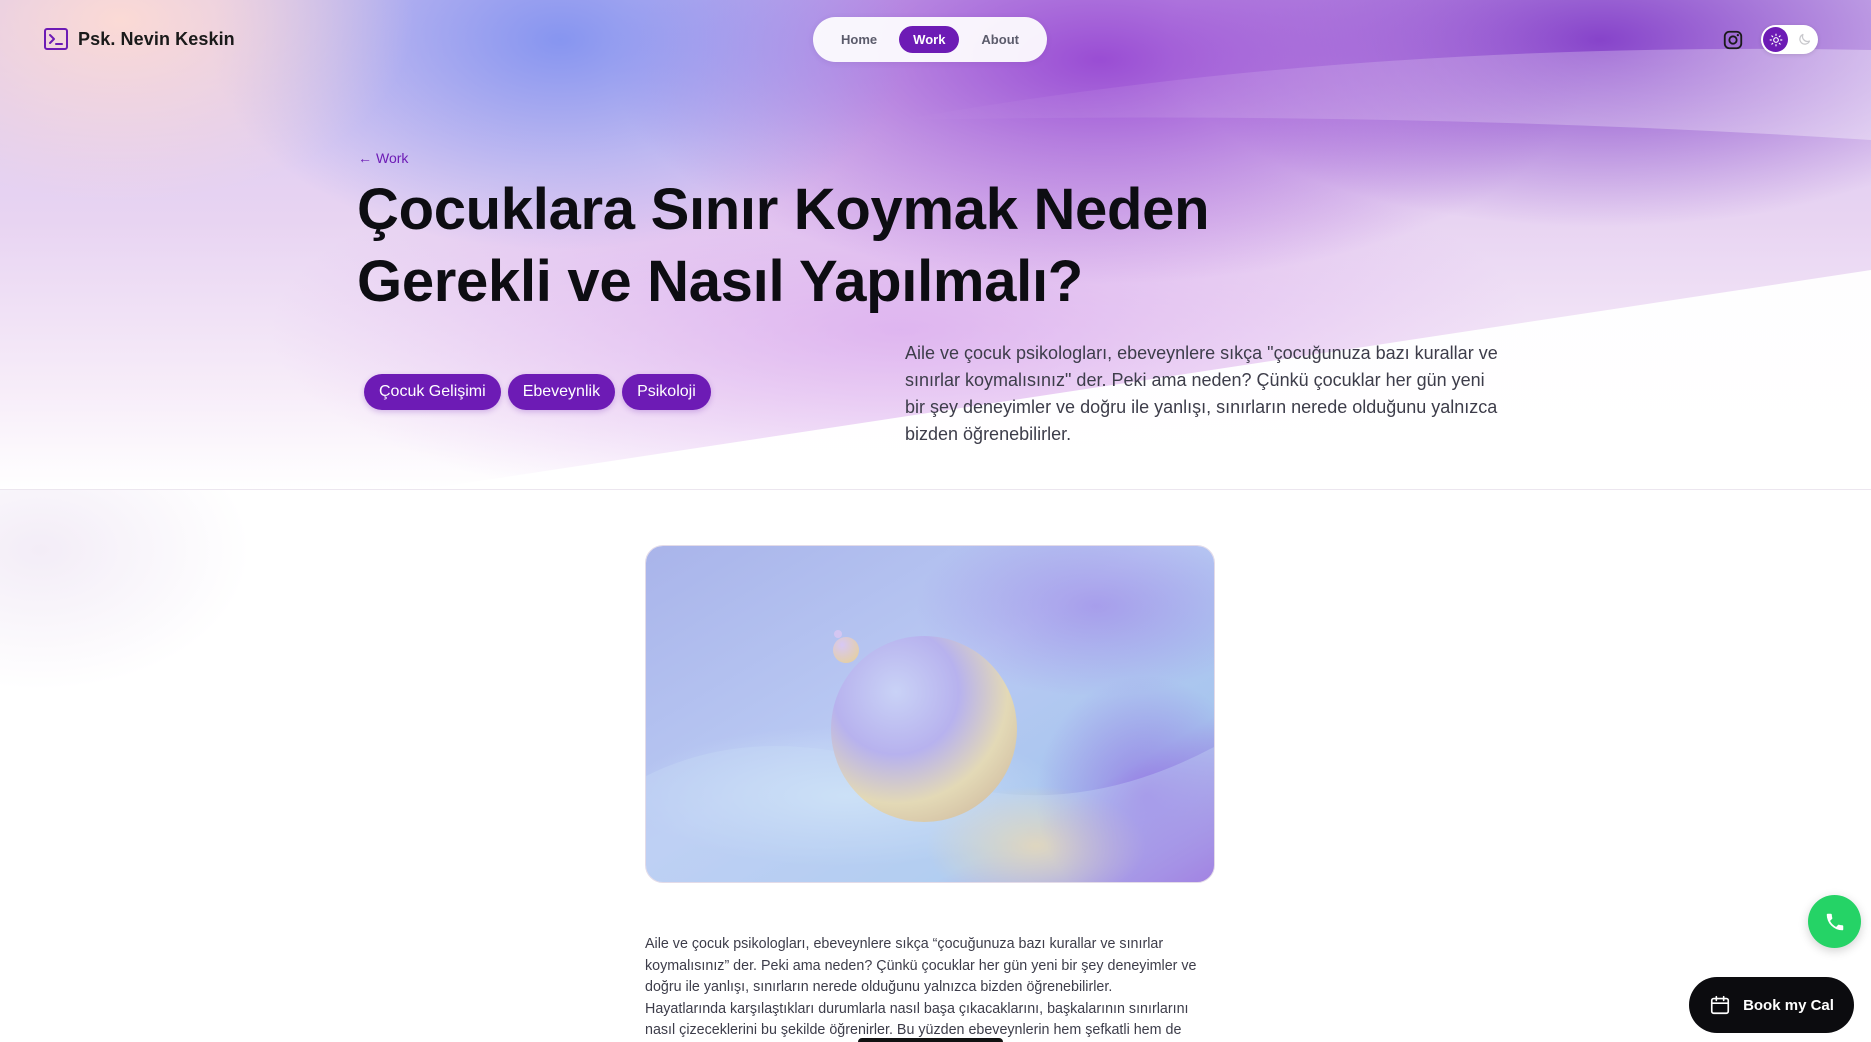  What do you see at coordinates (392, 158) in the screenshot?
I see `back-link-label: Work` at bounding box center [392, 158].